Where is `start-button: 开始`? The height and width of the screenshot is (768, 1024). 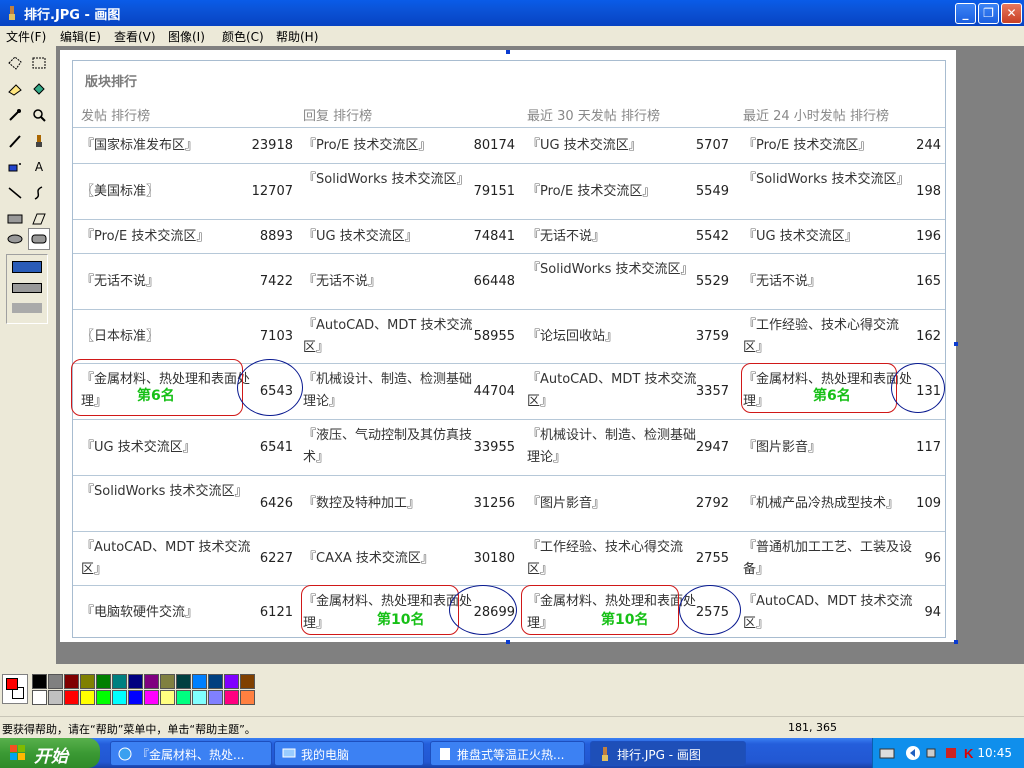 start-button: 开始 is located at coordinates (50, 753).